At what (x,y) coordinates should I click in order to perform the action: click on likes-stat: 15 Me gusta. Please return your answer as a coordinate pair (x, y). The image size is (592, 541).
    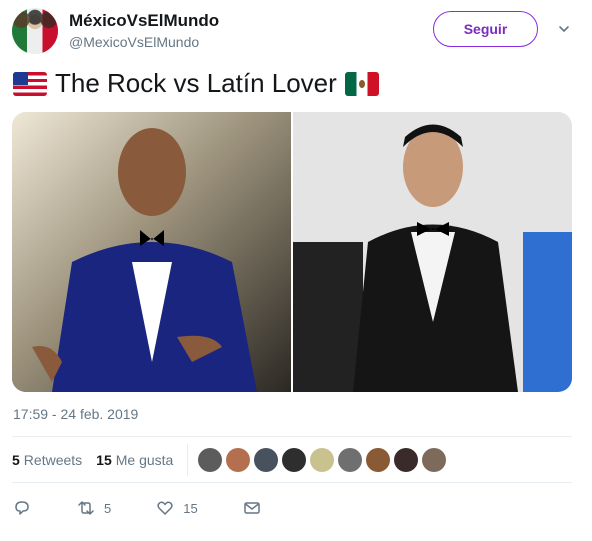
    Looking at the image, I should click on (134, 460).